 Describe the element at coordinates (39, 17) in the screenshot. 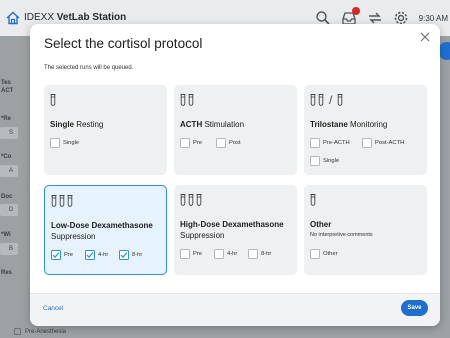

I see `brand-name: IDEXX` at that location.